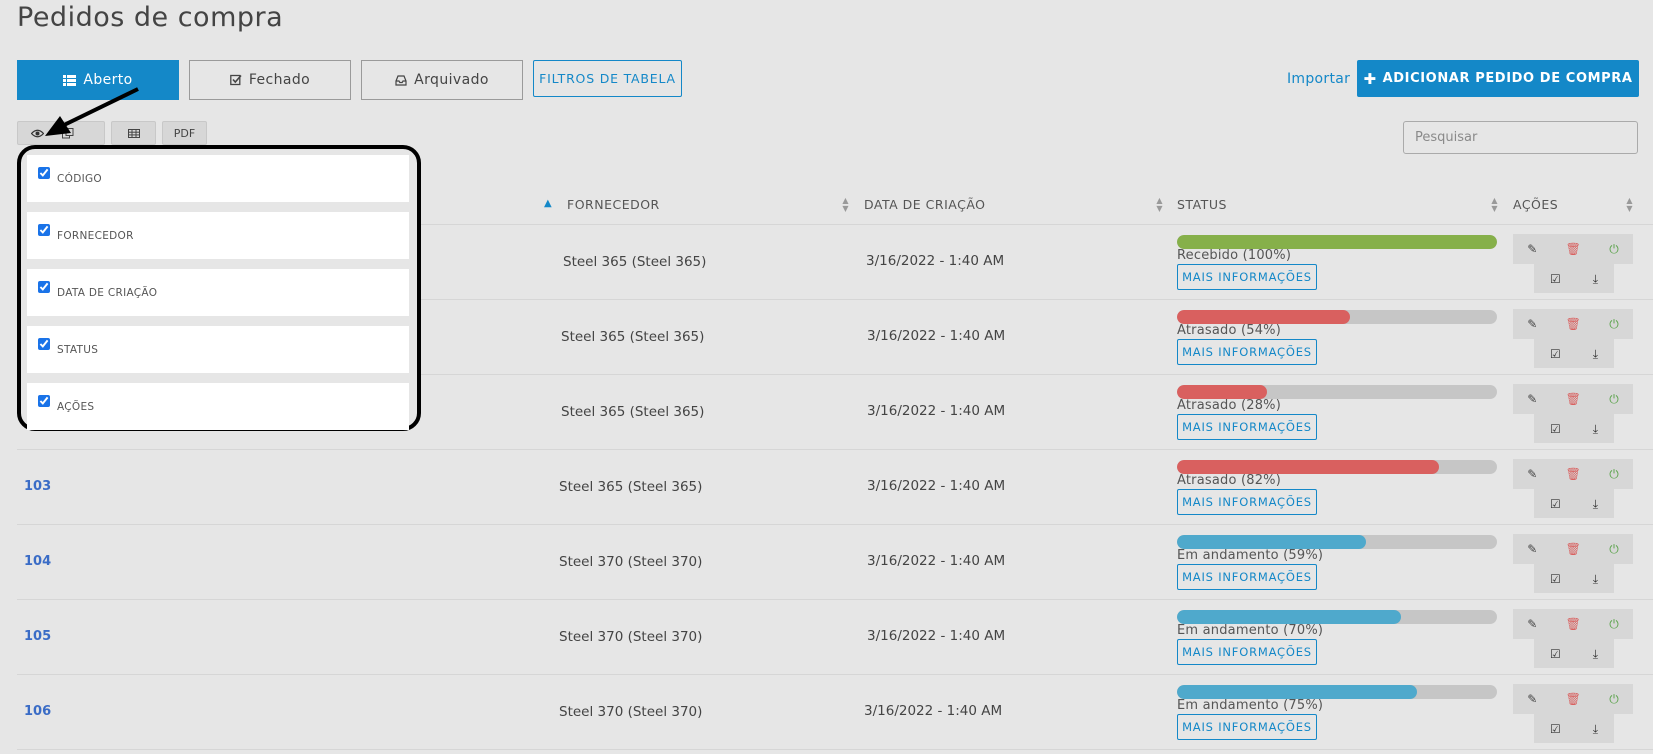 This screenshot has width=1653, height=754. I want to click on tab-closed-label: Fechado, so click(279, 80).